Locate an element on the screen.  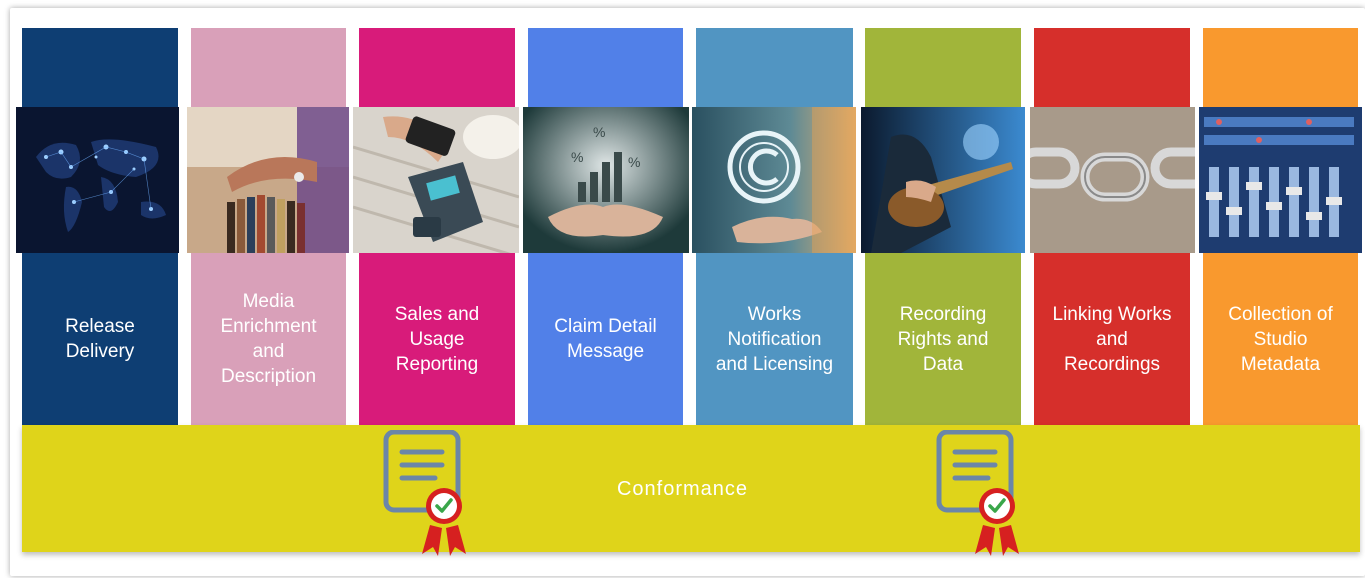
column-label: Claim Detail Message is located at coordinates (605, 339).